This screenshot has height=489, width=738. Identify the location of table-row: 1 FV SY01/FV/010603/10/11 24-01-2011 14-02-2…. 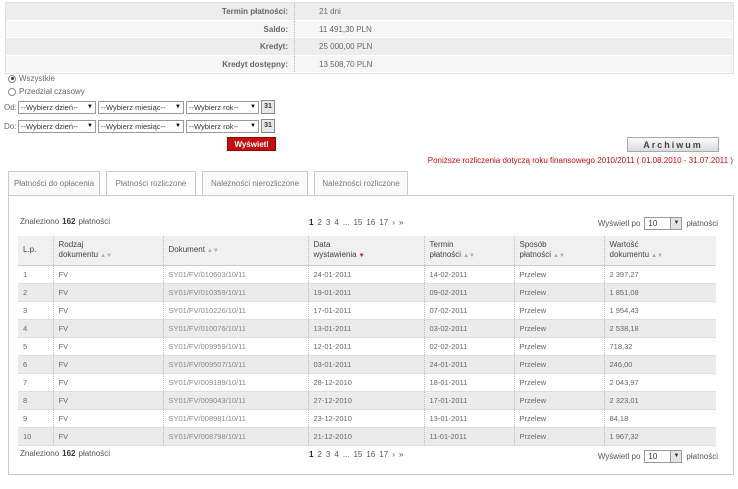
(367, 274).